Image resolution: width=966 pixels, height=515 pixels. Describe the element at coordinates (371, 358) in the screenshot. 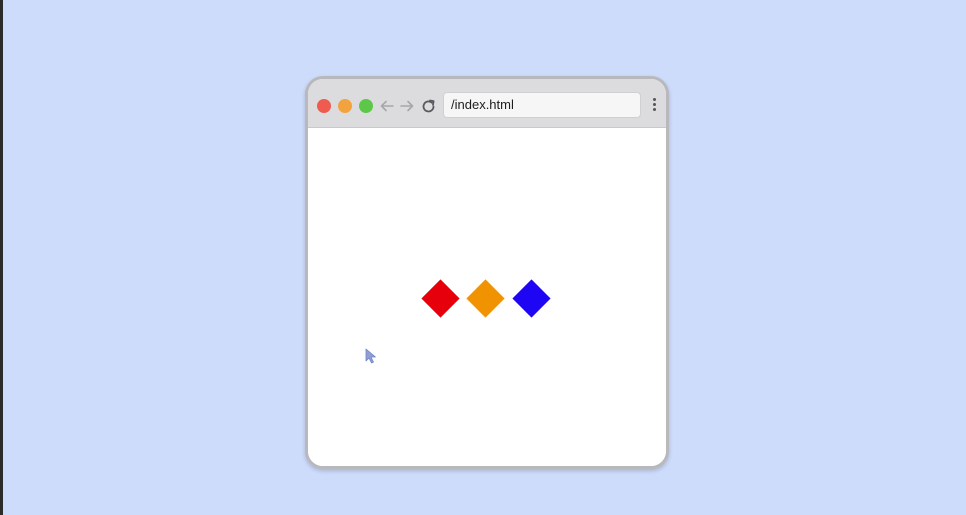

I see `pointer-cursor-icon` at that location.